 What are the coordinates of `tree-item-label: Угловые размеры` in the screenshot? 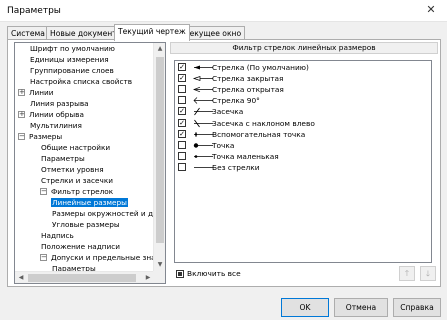 It's located at (86, 224).